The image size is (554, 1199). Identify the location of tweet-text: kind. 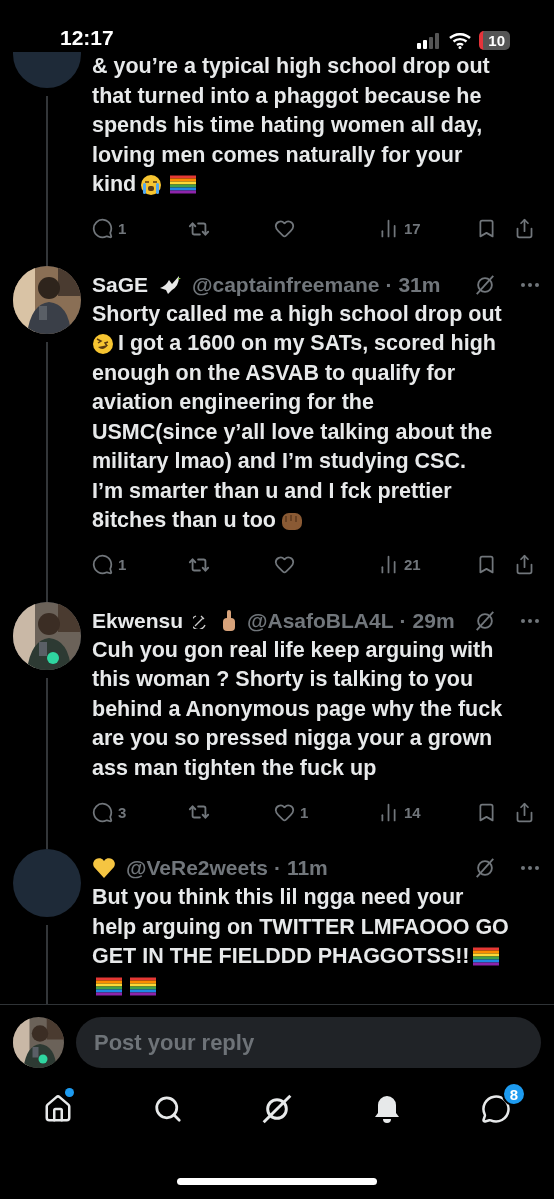
(114, 185).